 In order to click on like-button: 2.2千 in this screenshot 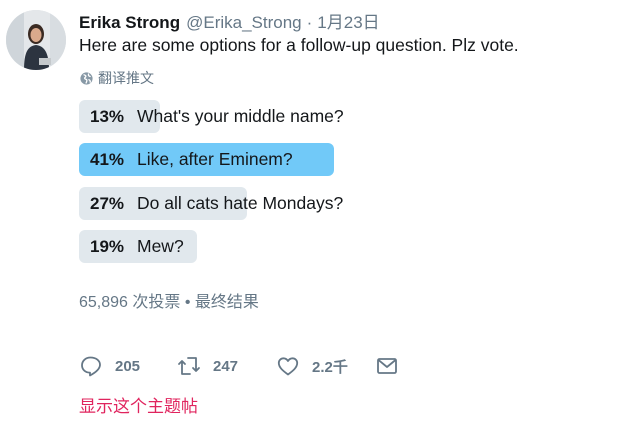, I will do `click(312, 366)`.